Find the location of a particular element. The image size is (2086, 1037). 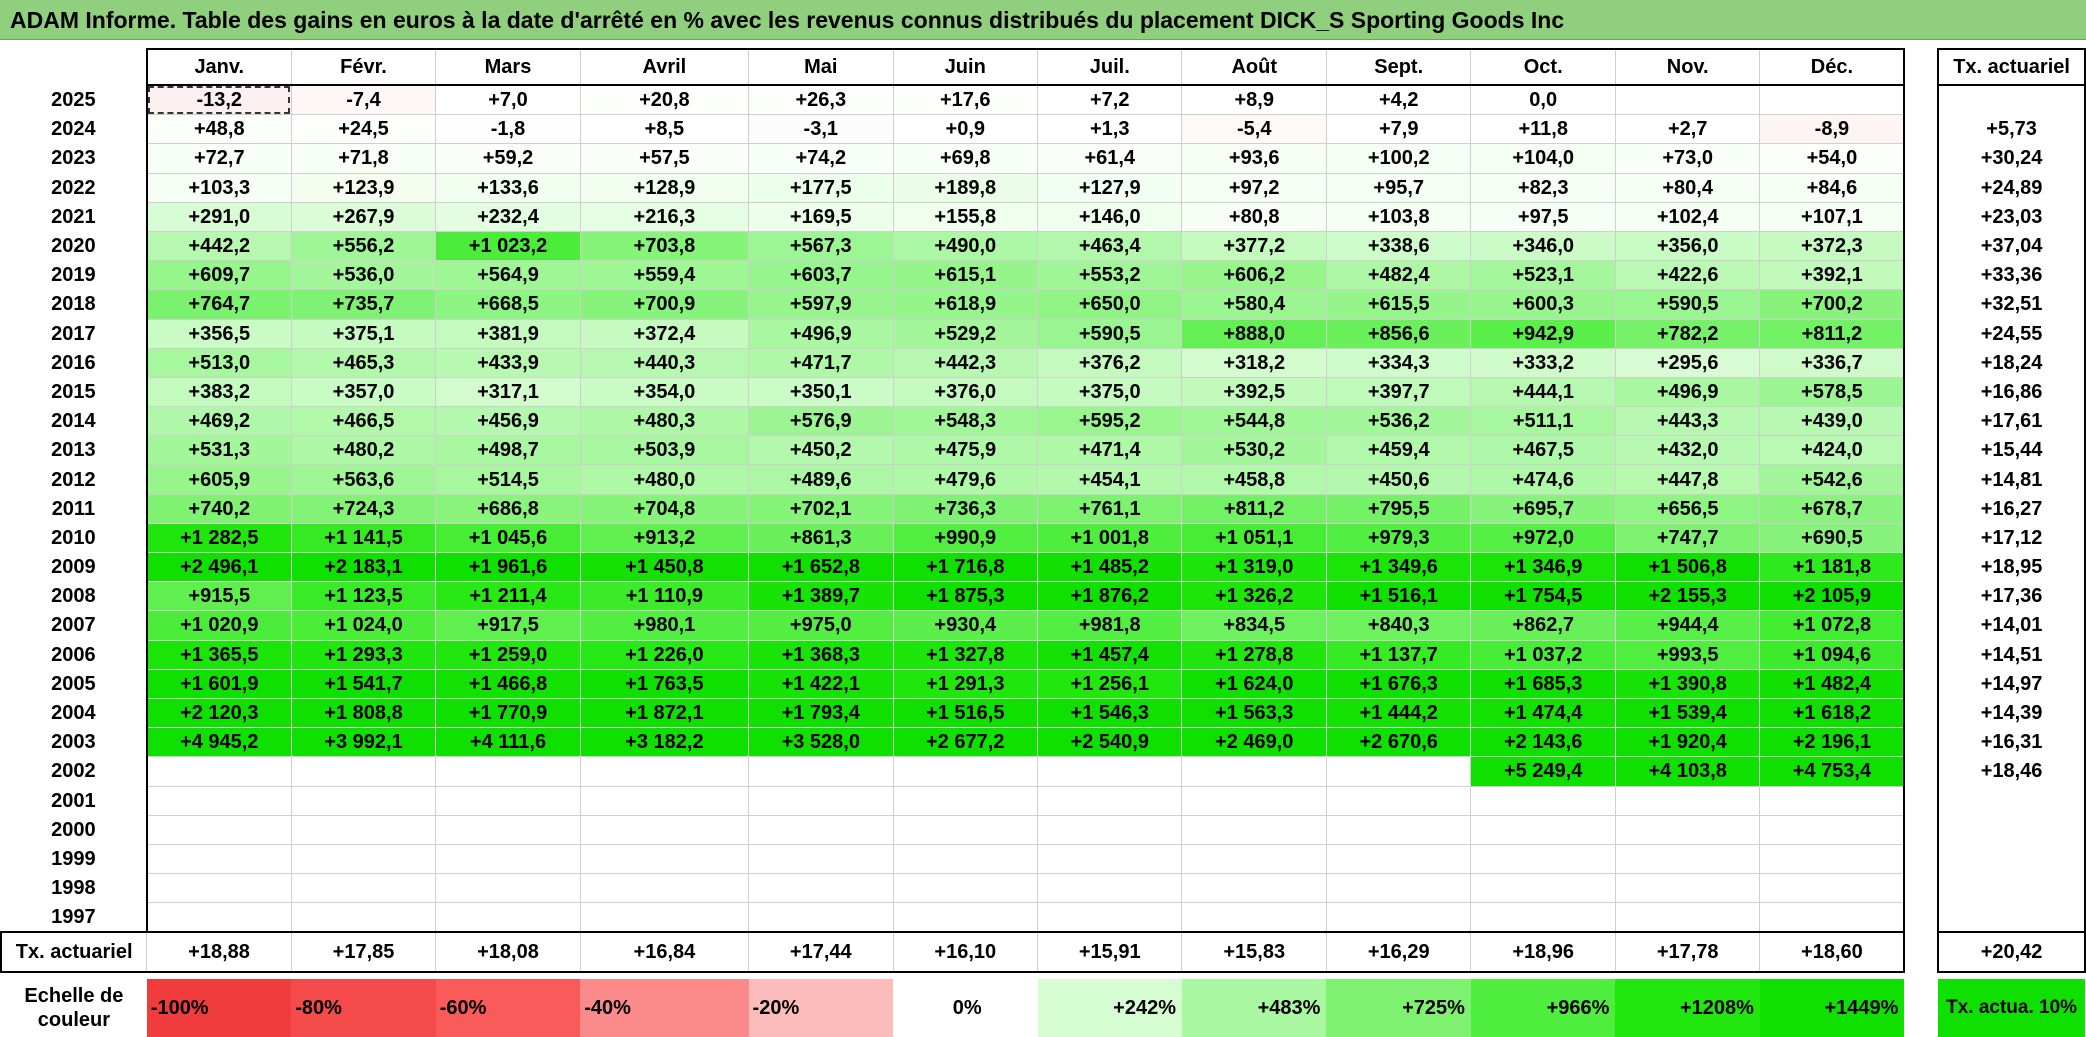

row-tax-cell: +33,36 is located at coordinates (2011, 275).